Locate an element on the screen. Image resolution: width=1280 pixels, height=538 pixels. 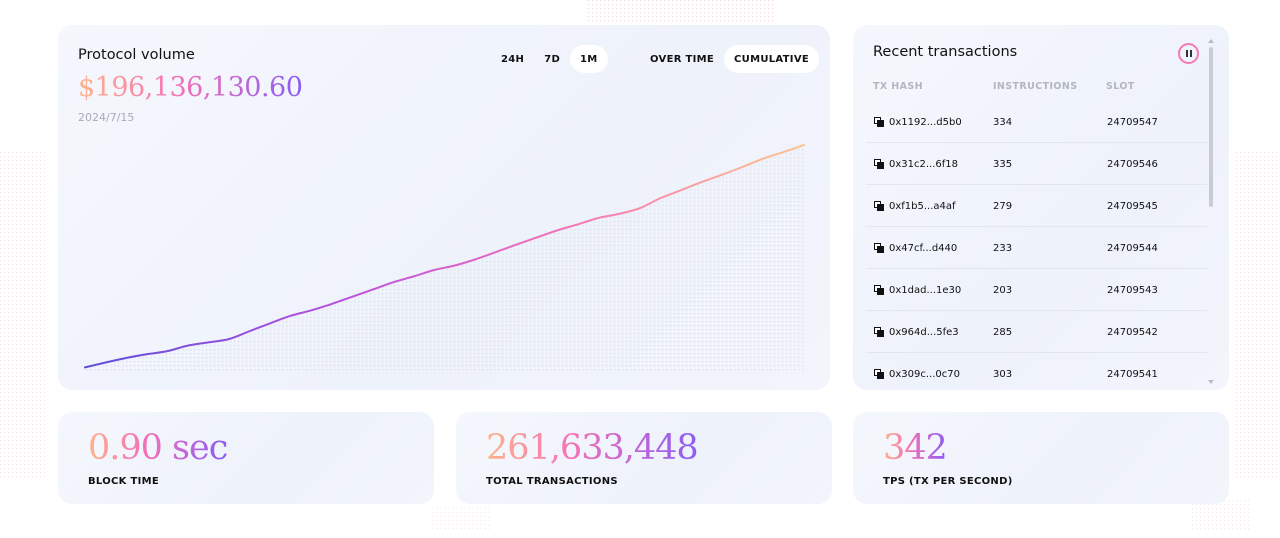
tps-card: 342 TPS (TX PER SECOND) is located at coordinates (1041, 458).